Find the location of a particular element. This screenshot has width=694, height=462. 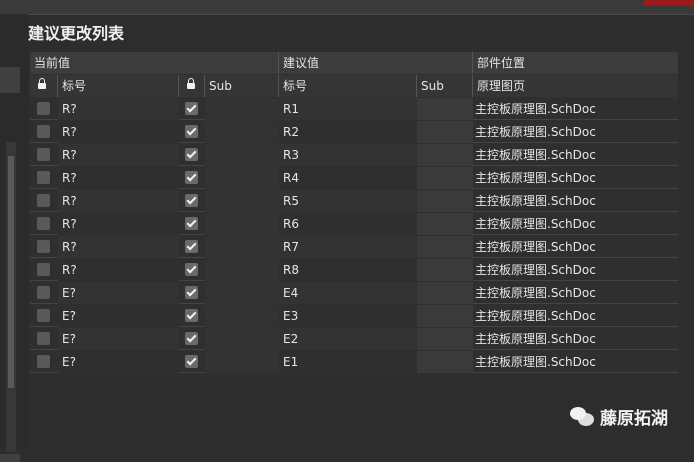

left-panel-tab is located at coordinates (10, 80).